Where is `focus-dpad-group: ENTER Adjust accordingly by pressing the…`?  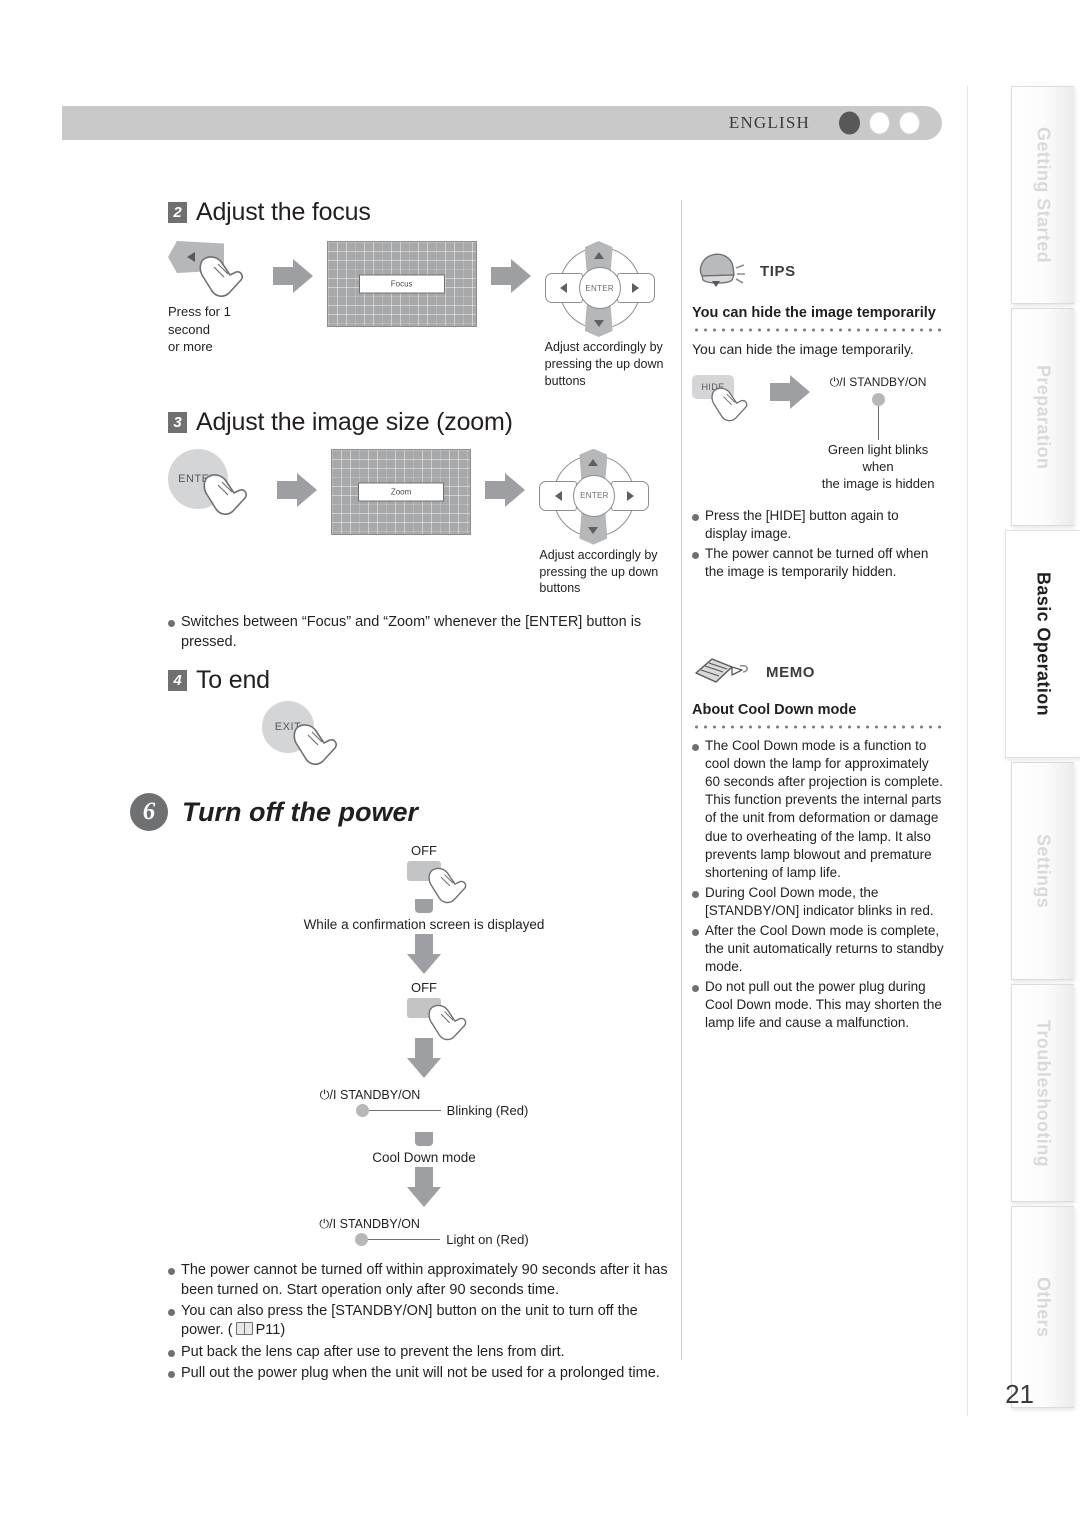 focus-dpad-group: ENTER Adjust accordingly by pressing the… is located at coordinates (612, 315).